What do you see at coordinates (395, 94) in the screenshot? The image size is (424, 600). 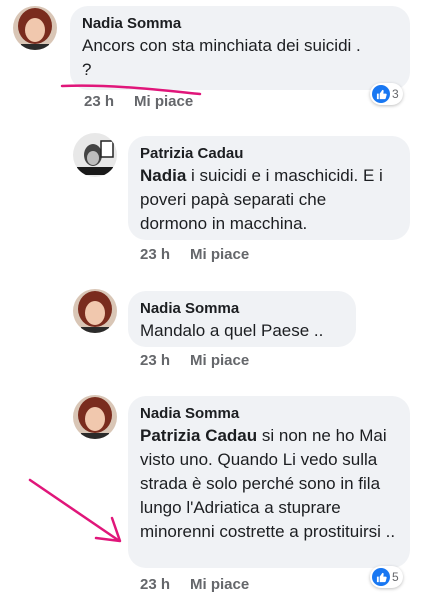 I see `reaction-number: 3` at bounding box center [395, 94].